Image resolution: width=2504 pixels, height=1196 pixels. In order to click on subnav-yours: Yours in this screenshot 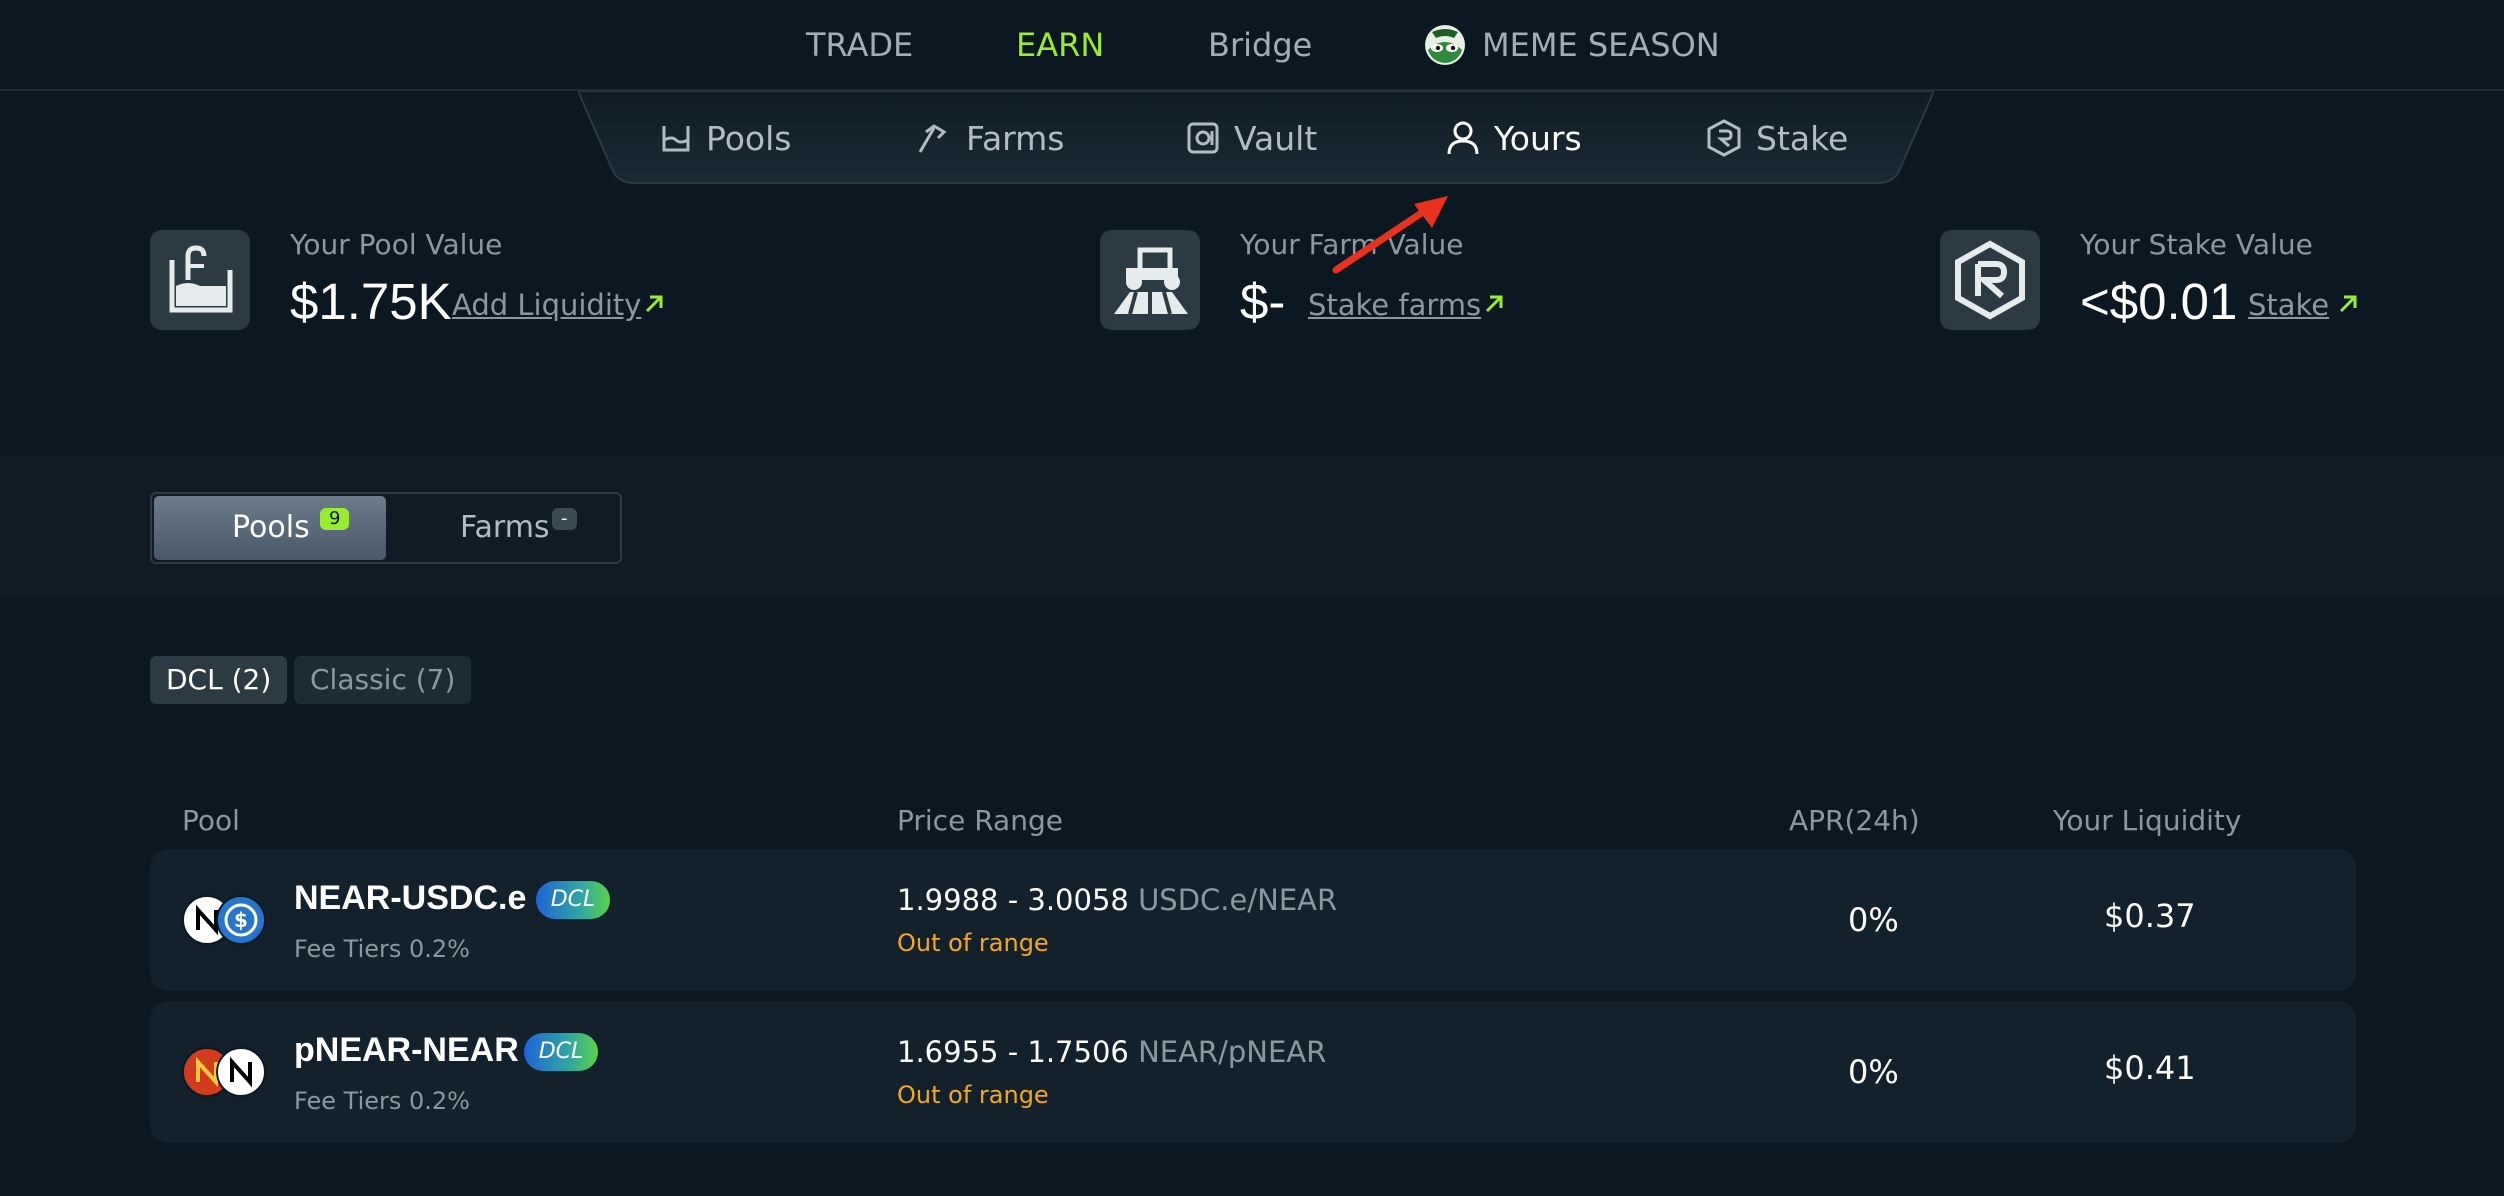, I will do `click(1514, 138)`.